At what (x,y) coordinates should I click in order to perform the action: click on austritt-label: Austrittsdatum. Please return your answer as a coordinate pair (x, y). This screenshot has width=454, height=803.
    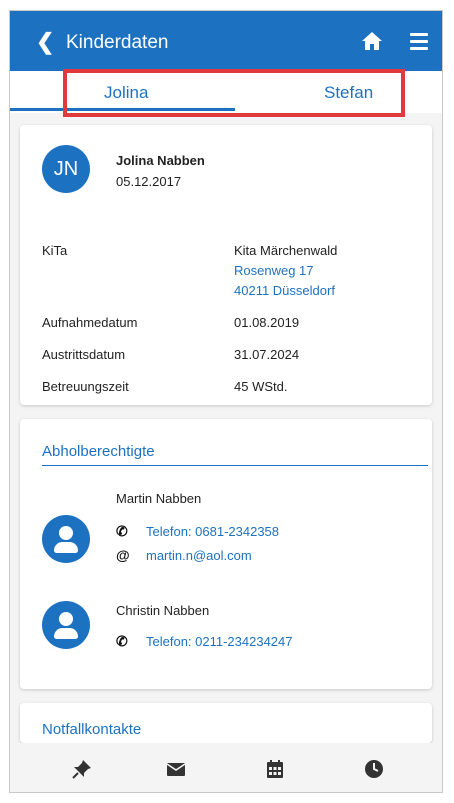
    Looking at the image, I should click on (84, 354).